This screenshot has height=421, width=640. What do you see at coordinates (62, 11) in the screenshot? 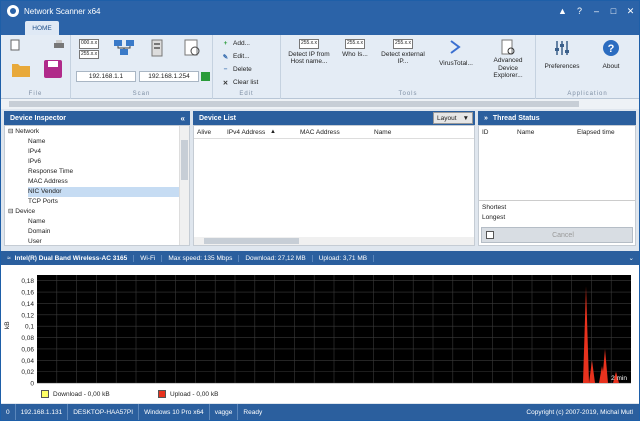
I see `window-title: Network Scanner x64` at bounding box center [62, 11].